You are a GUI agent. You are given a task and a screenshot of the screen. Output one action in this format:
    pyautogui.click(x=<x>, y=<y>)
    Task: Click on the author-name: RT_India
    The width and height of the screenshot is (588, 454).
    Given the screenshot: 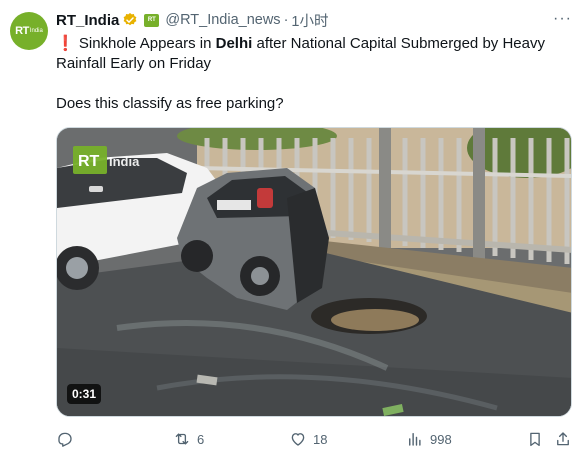 What is the action you would take?
    pyautogui.click(x=87, y=20)
    